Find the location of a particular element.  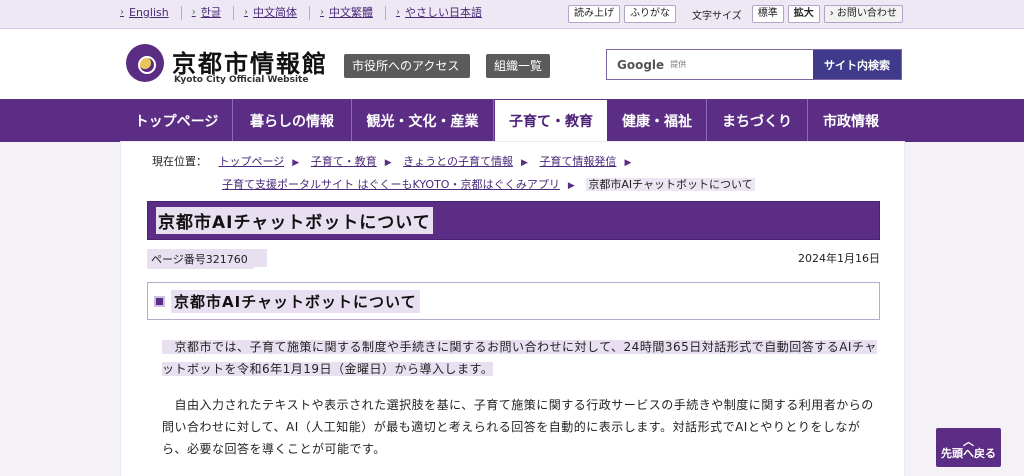

lang-link-english: › English is located at coordinates (151, 13).